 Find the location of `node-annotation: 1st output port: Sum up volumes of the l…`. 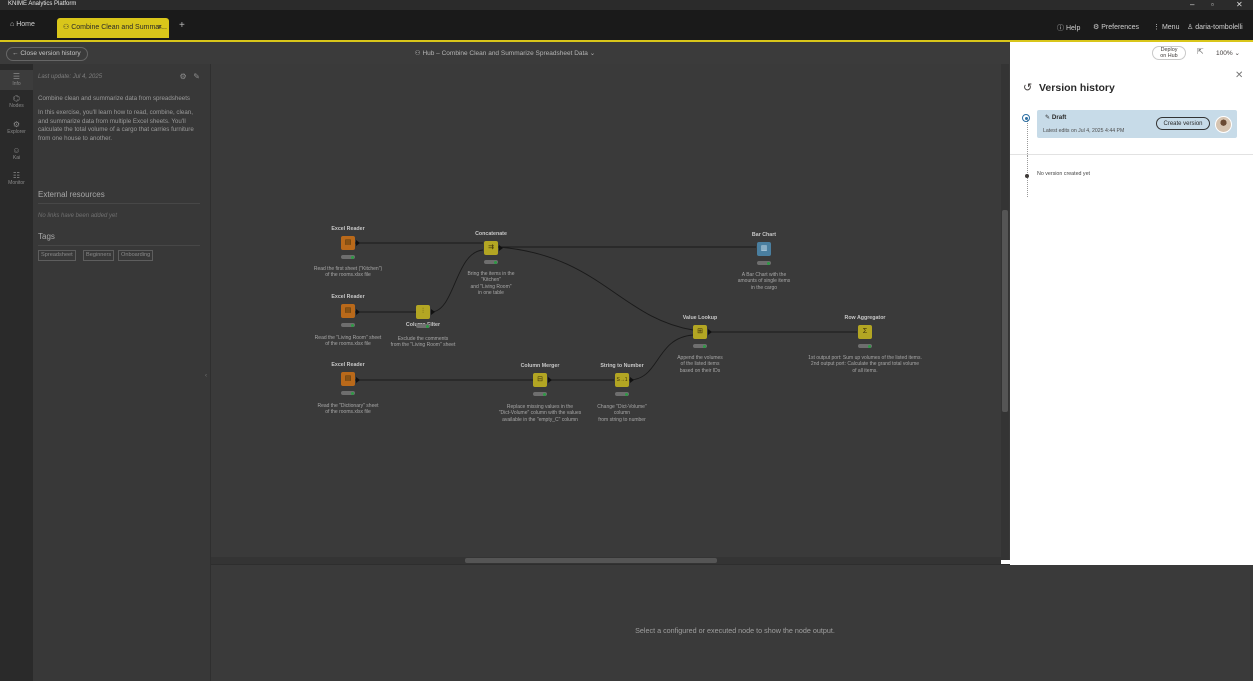

node-annotation: 1st output port: Sum up volumes of the l… is located at coordinates (865, 364).